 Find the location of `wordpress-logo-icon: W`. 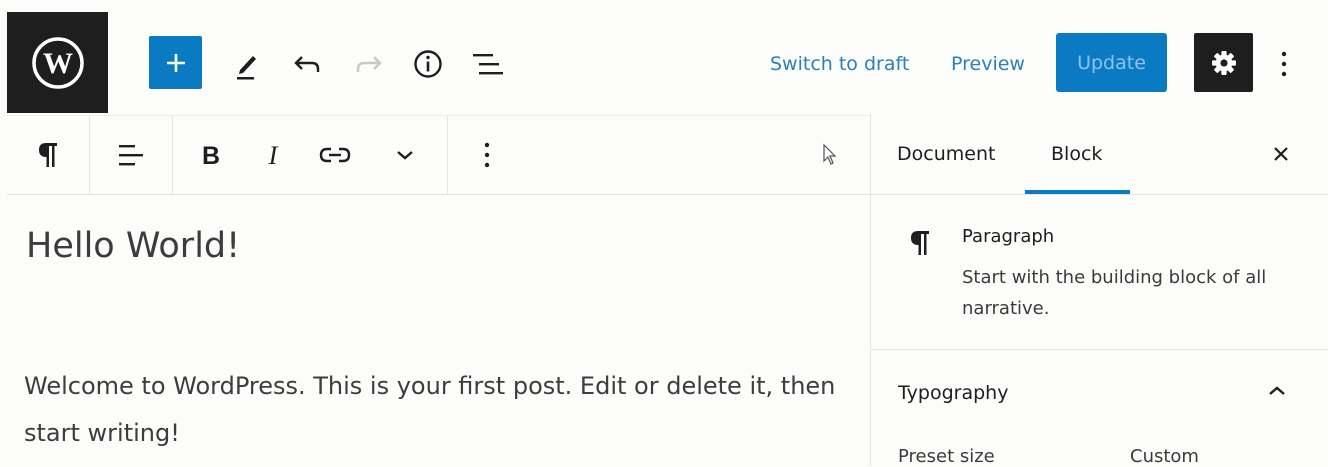

wordpress-logo-icon: W is located at coordinates (57, 62).